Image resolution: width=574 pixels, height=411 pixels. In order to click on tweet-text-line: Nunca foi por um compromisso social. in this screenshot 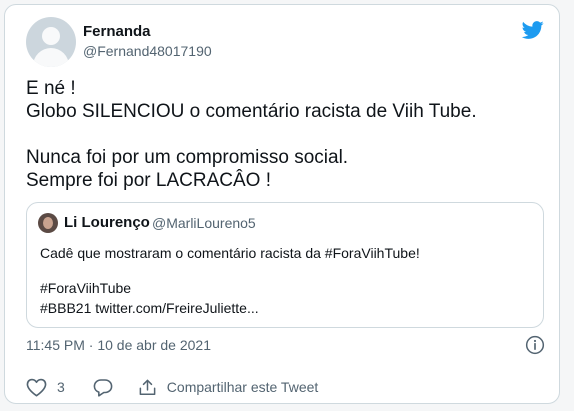, I will do `click(187, 157)`.